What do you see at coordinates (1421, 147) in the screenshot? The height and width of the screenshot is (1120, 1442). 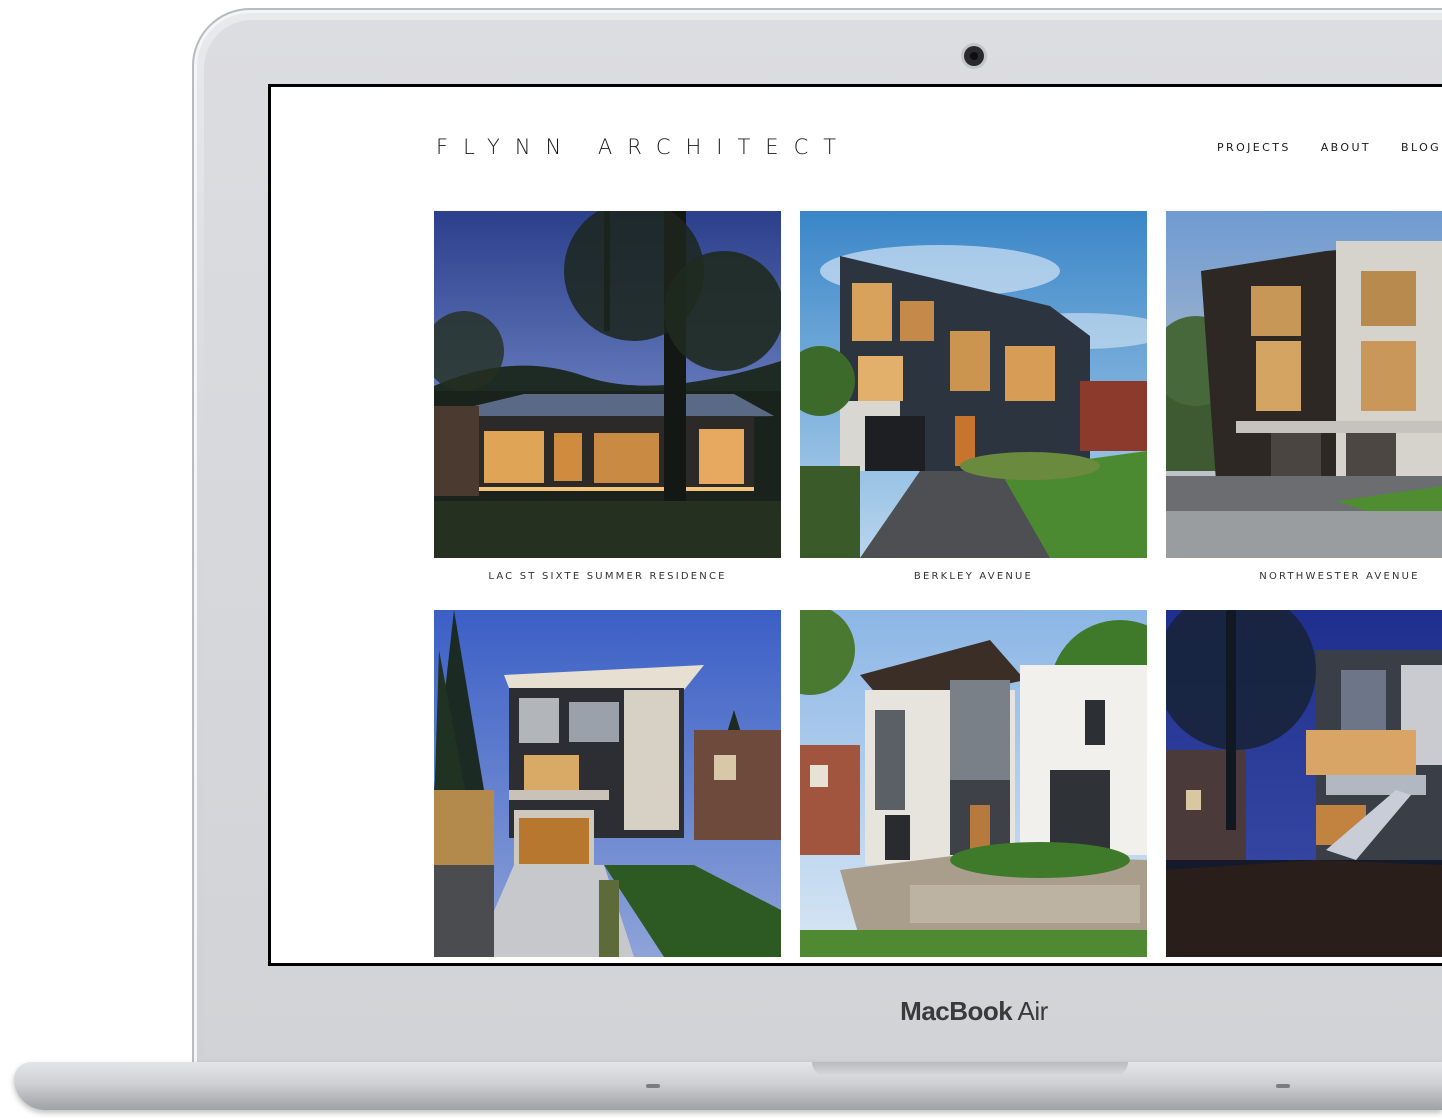 I see `nav-blog: BLOG` at bounding box center [1421, 147].